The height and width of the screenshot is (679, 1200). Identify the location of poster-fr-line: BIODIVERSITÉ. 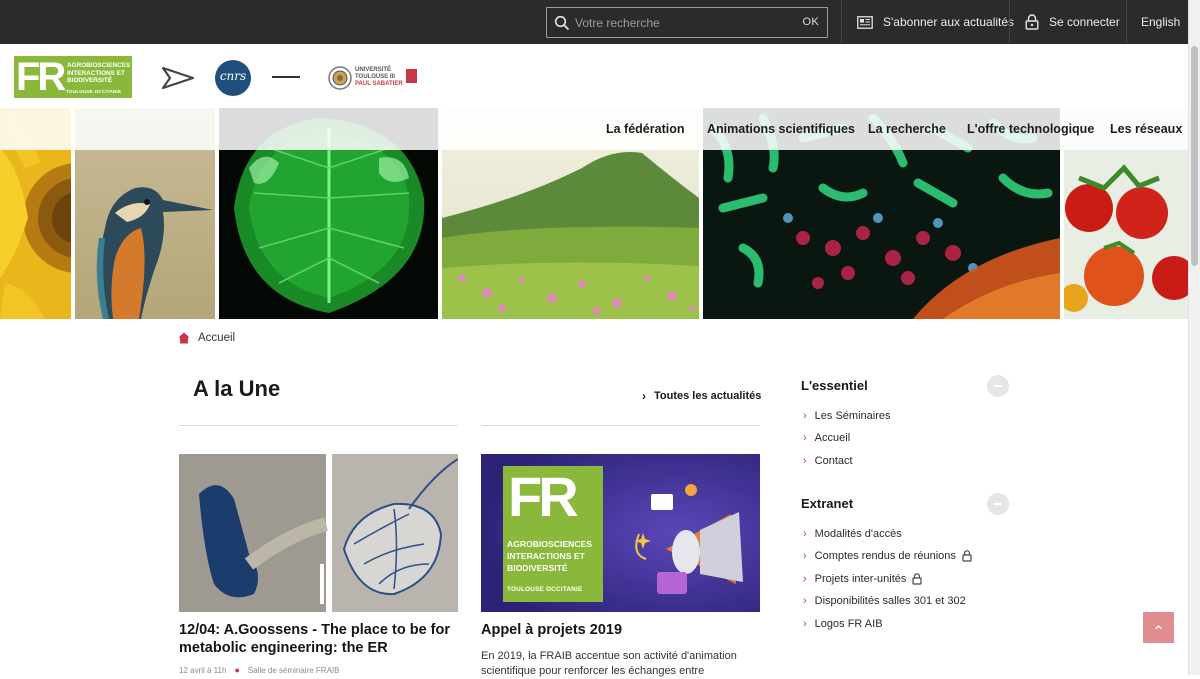
(537, 568).